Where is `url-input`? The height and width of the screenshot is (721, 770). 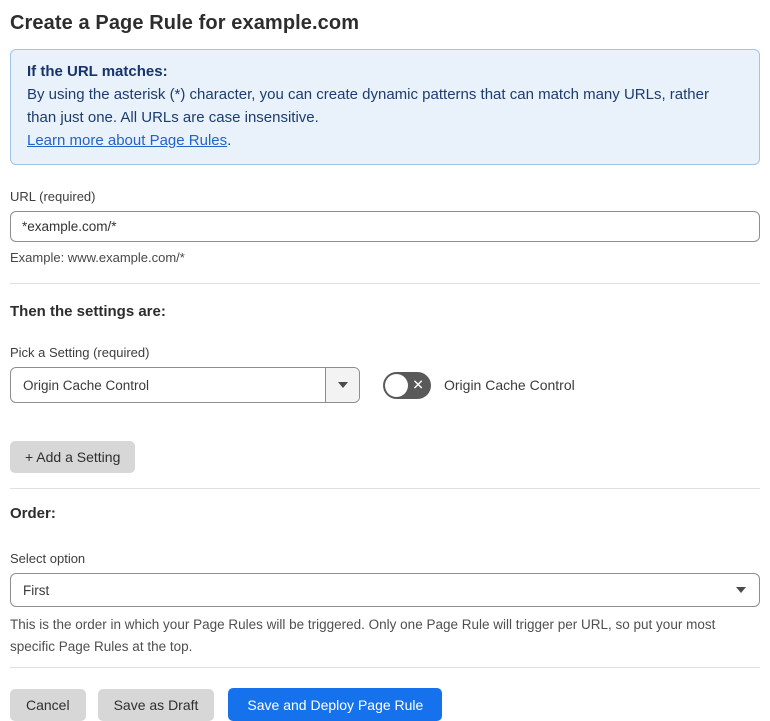
url-input is located at coordinates (385, 226).